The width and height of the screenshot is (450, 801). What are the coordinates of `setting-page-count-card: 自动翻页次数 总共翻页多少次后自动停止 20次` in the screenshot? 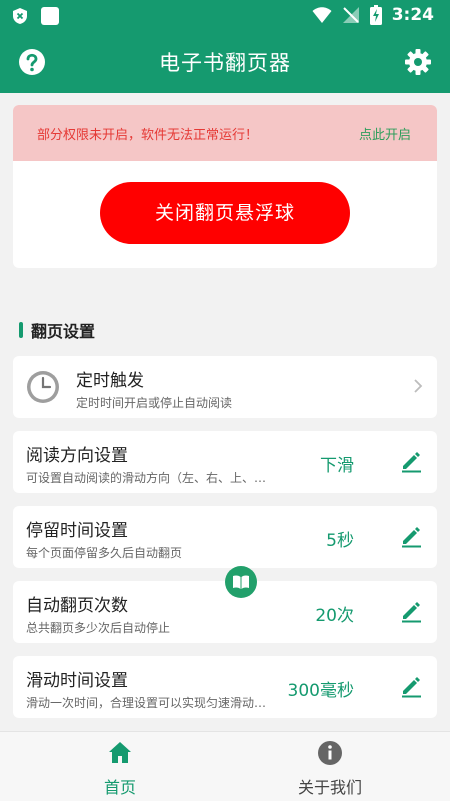 It's located at (225, 612).